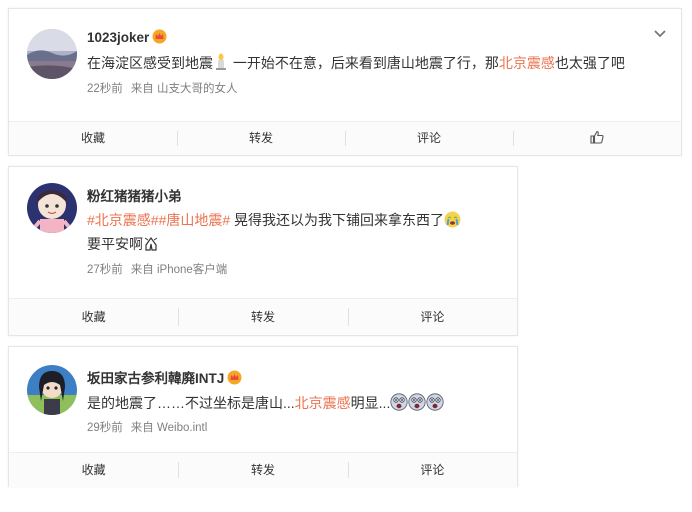  I want to click on hashtag-link: #北京震感#, so click(123, 220).